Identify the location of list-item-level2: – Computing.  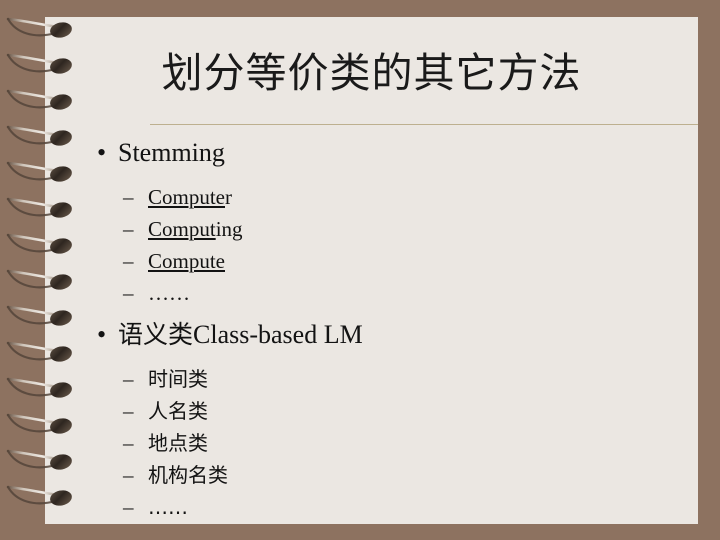
(371, 229).